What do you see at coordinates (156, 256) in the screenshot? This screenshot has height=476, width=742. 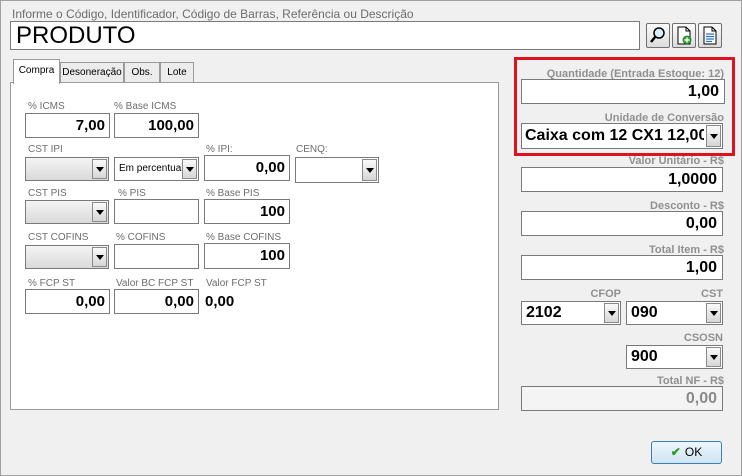 I see `cofins-input` at bounding box center [156, 256].